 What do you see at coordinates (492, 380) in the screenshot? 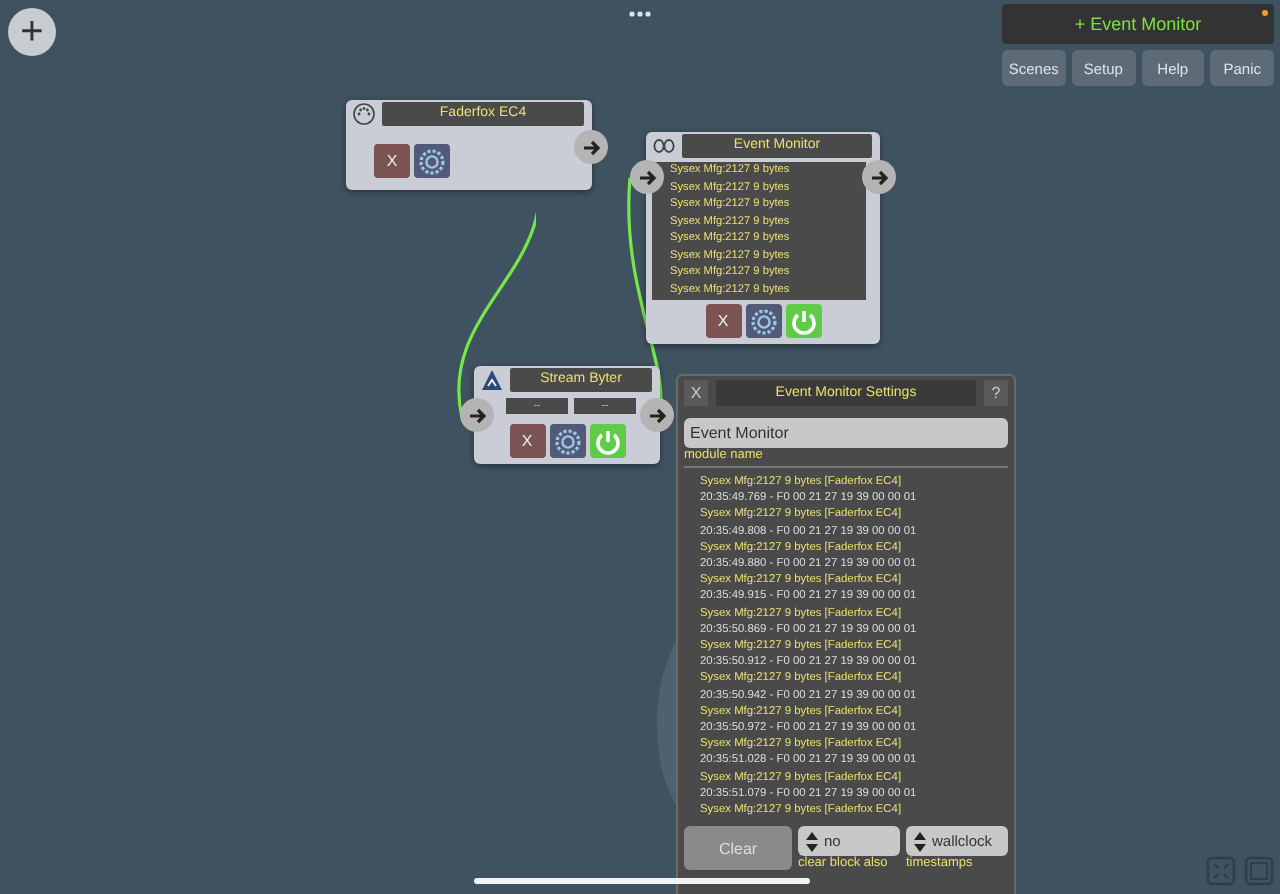
I see `stream-byter-icon` at bounding box center [492, 380].